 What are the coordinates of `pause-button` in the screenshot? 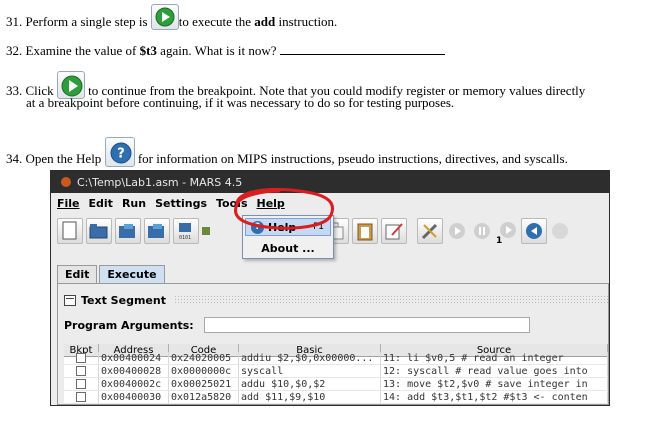 It's located at (482, 231).